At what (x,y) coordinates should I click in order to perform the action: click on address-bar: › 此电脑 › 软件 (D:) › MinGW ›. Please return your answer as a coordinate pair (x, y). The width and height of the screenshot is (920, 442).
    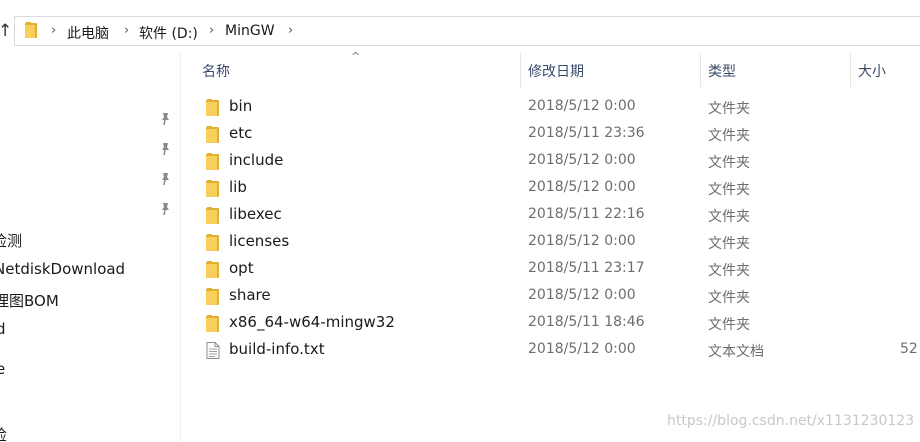
    Looking at the image, I should click on (467, 31).